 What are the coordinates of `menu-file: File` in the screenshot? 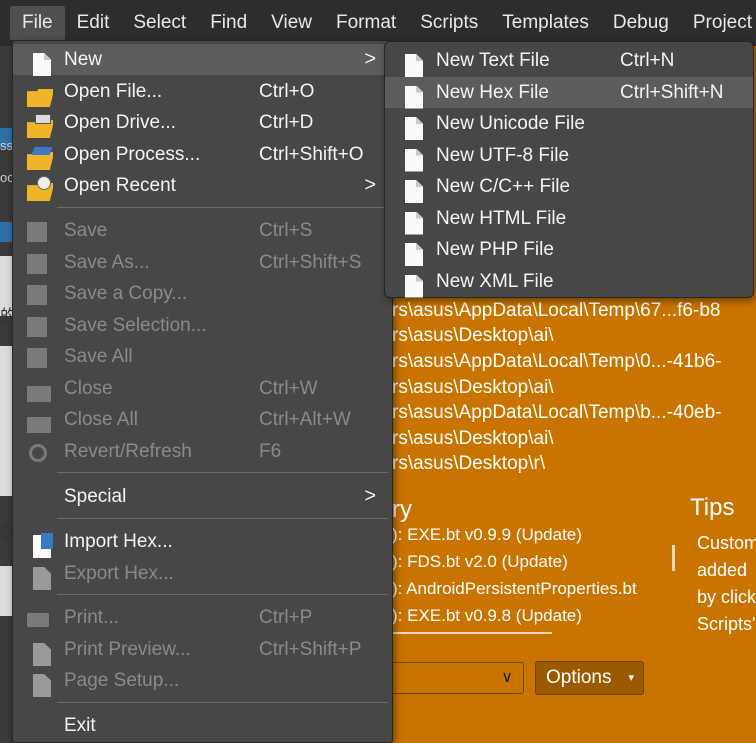 It's located at (37, 23).